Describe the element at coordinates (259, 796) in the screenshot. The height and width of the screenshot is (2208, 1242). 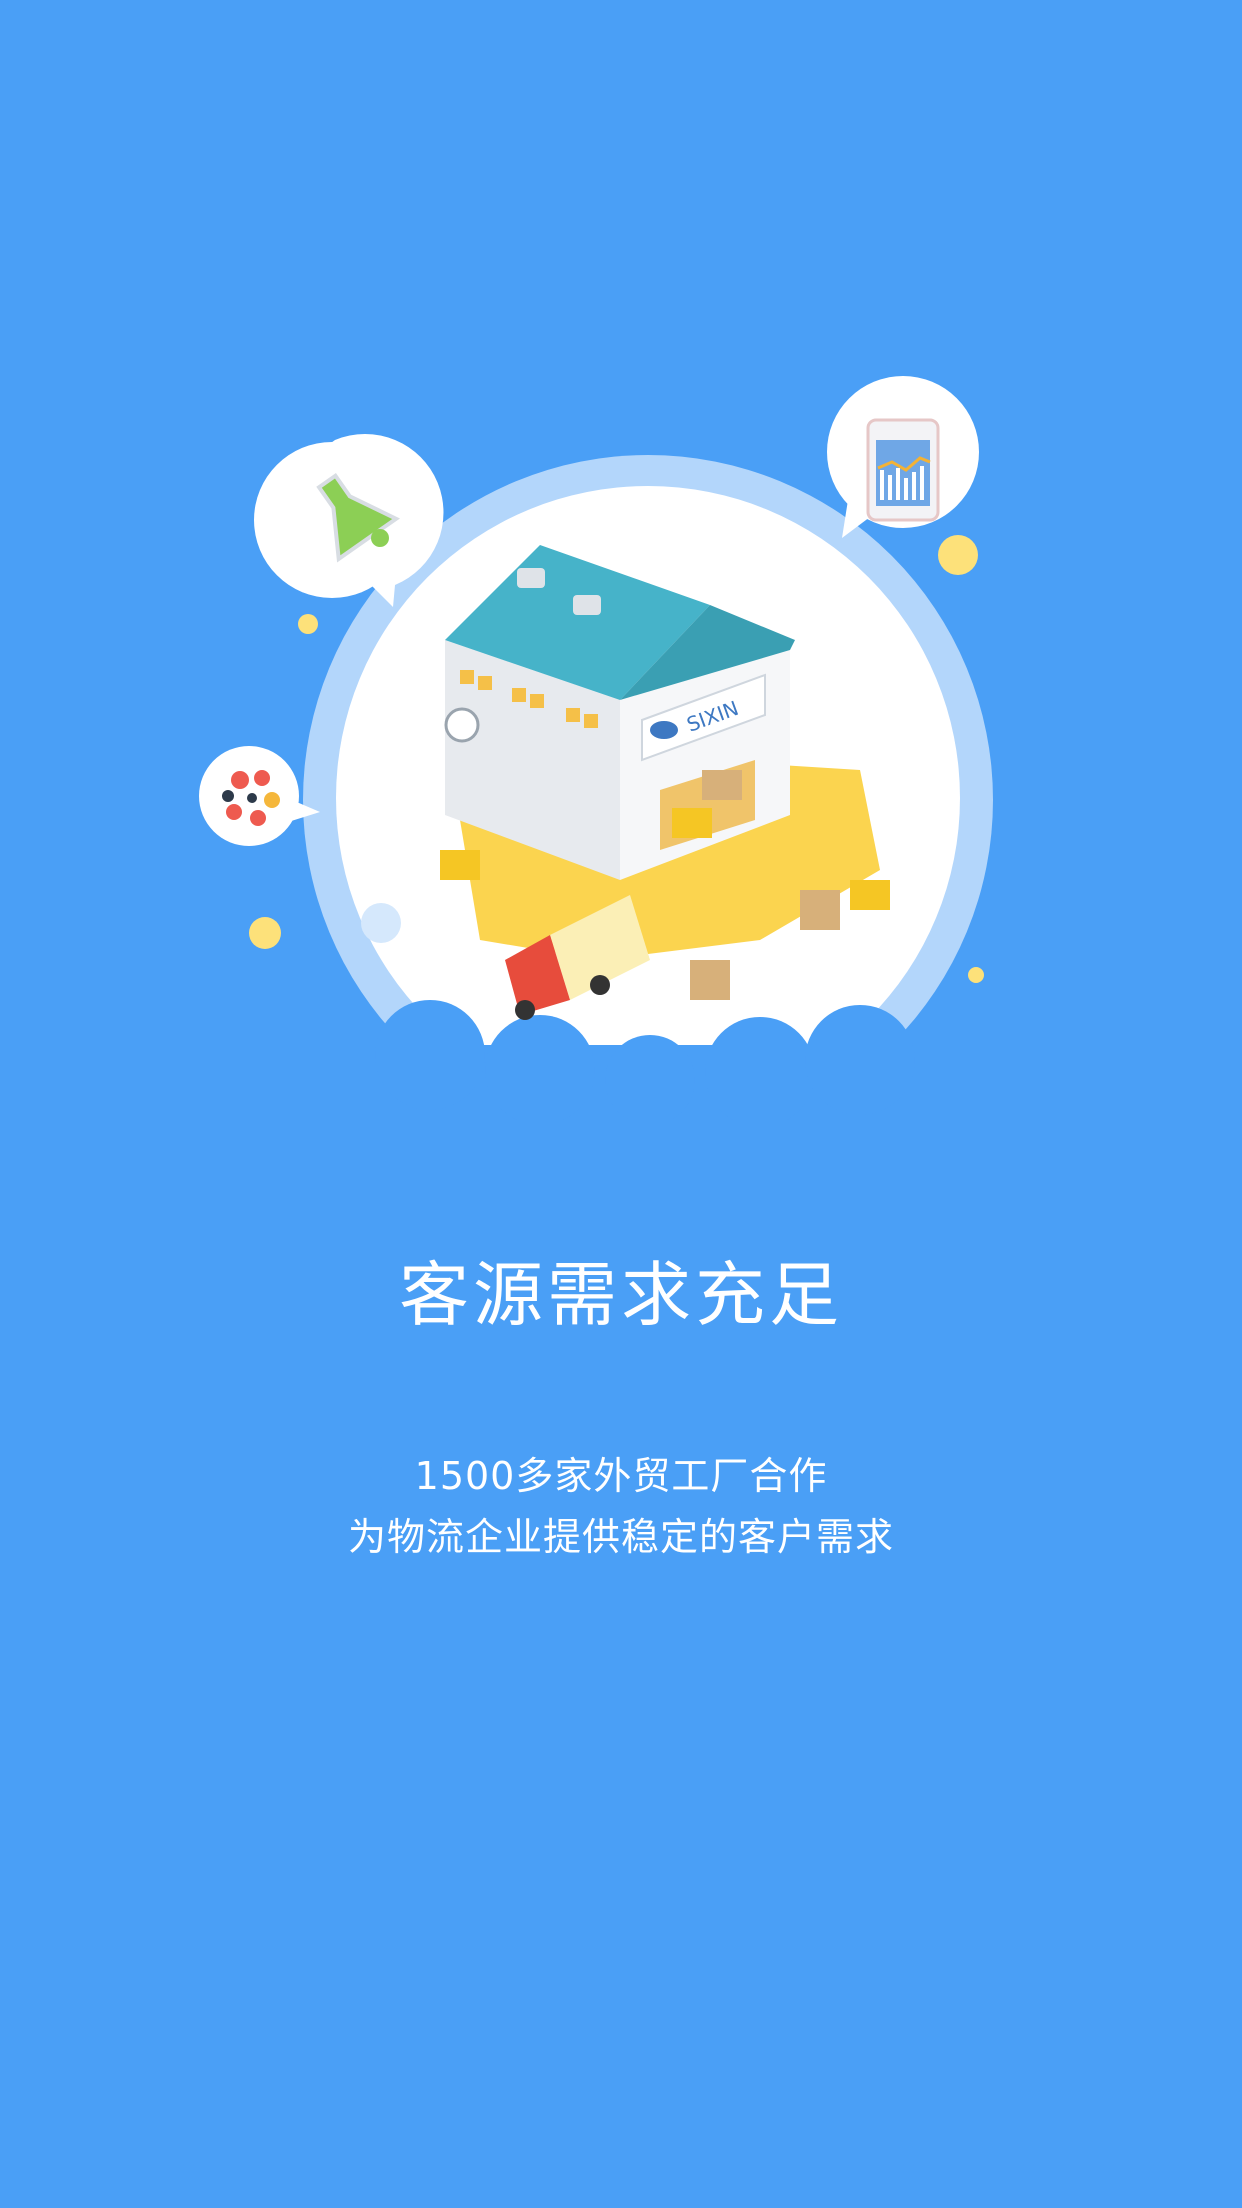
I see `molecule-icon` at that location.